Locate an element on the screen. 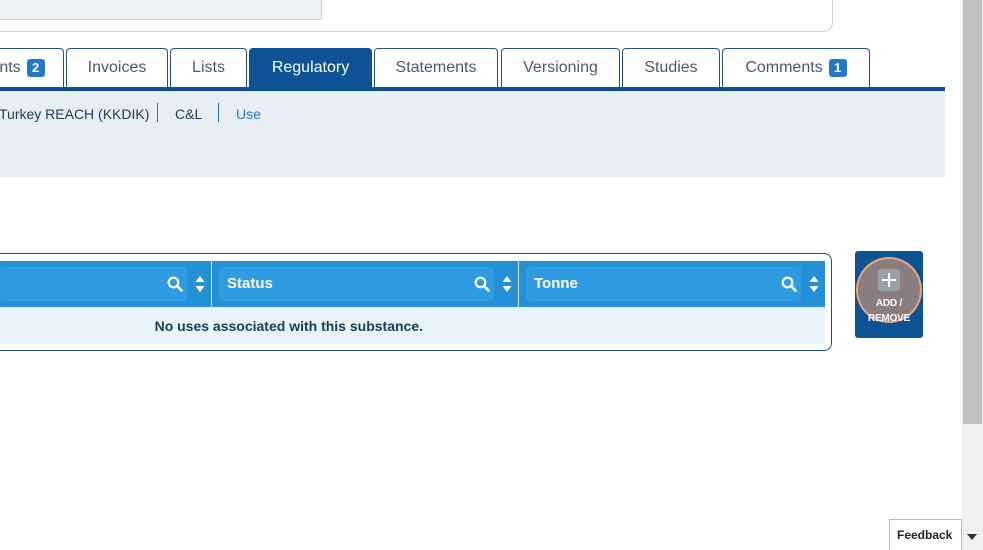  table-empty-row: No uses associated with this substance. is located at coordinates (412, 325).